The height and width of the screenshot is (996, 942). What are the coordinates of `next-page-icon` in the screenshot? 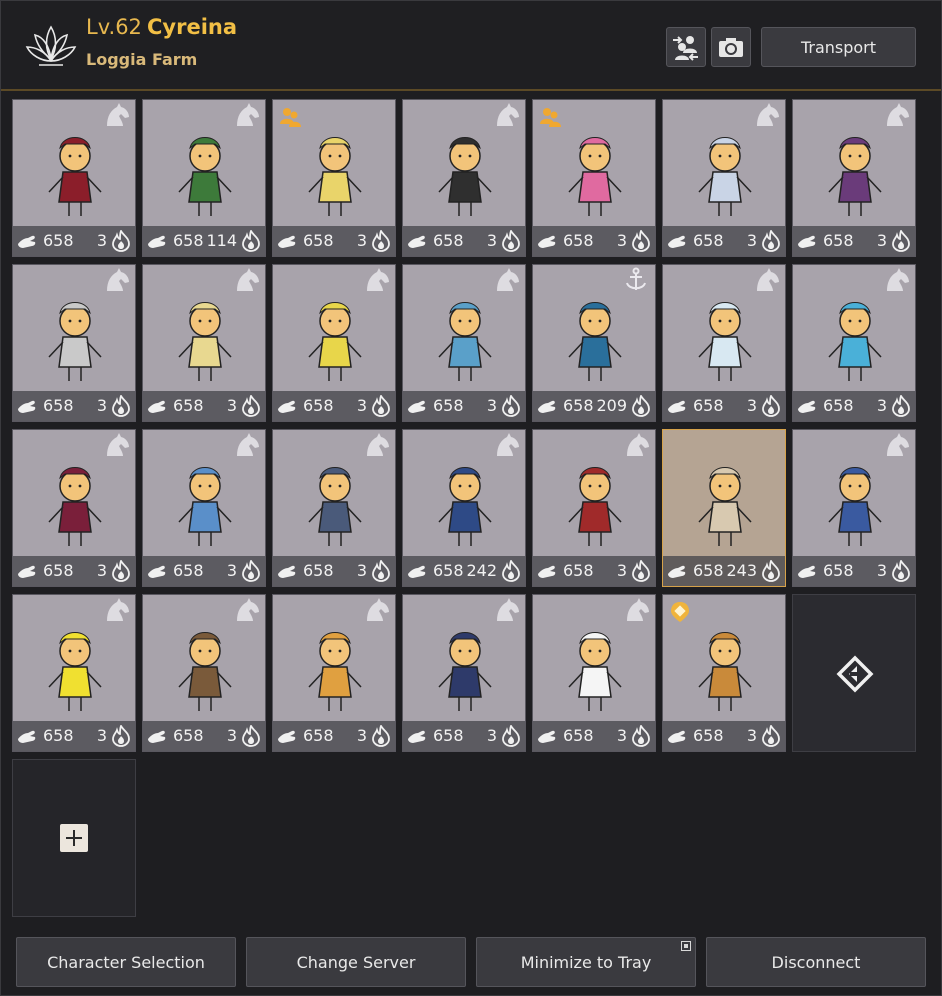 It's located at (855, 674).